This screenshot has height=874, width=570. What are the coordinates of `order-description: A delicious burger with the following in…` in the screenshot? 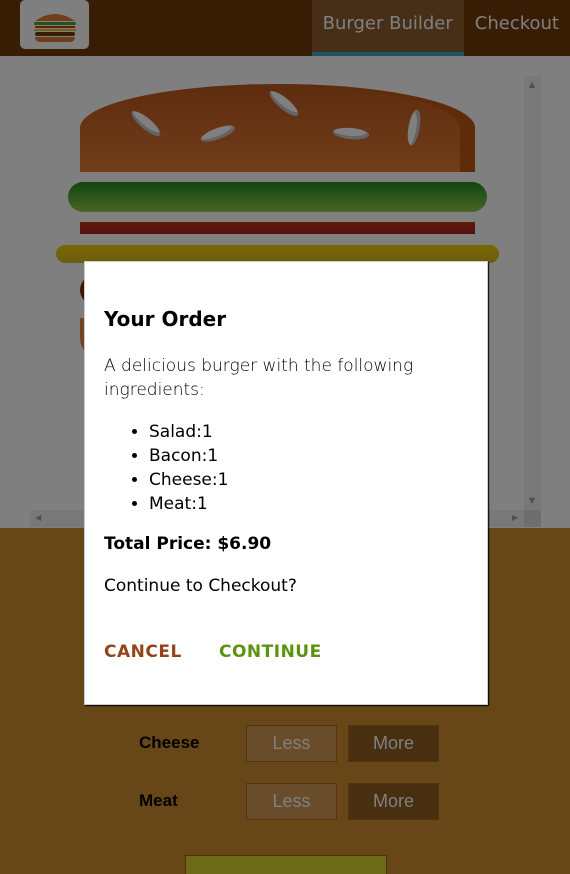 It's located at (259, 378).